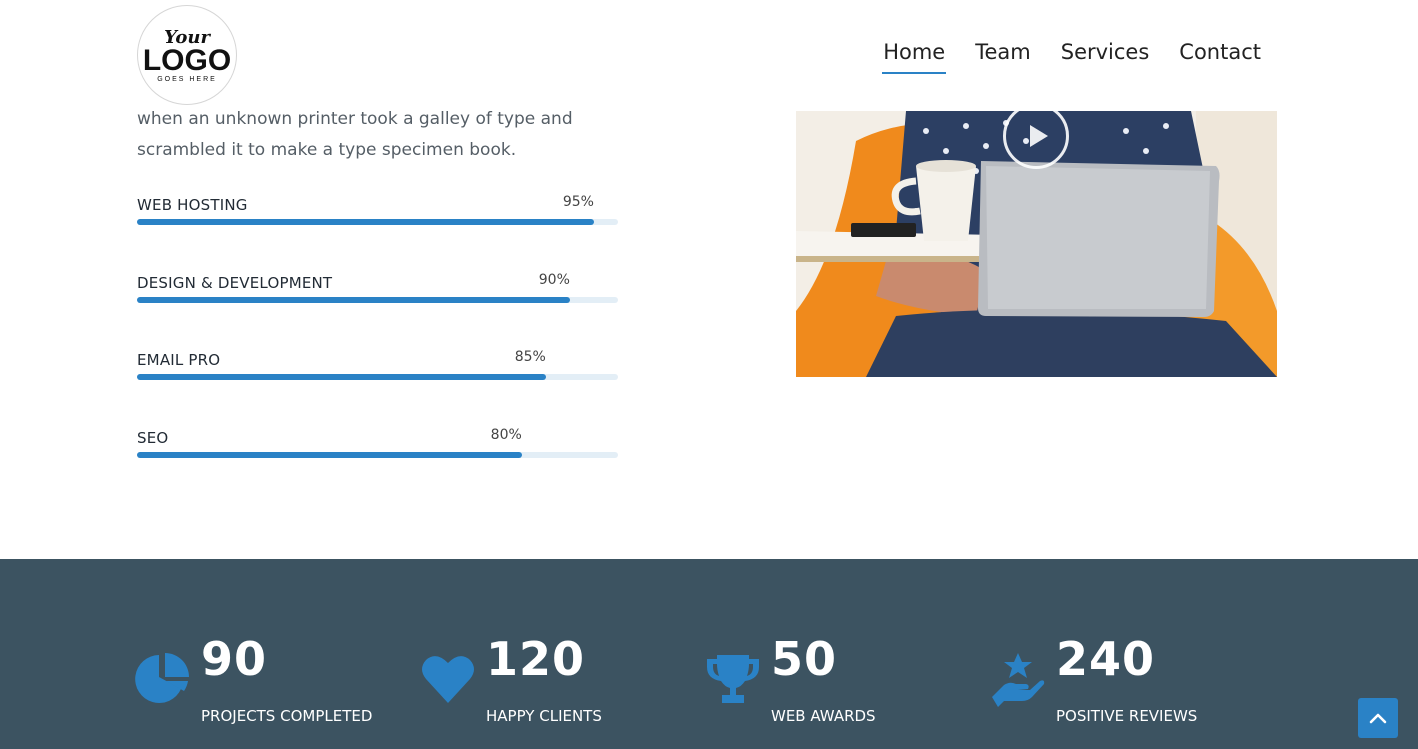 The width and height of the screenshot is (1418, 749). I want to click on skill-label: EMAIL PRO, so click(179, 360).